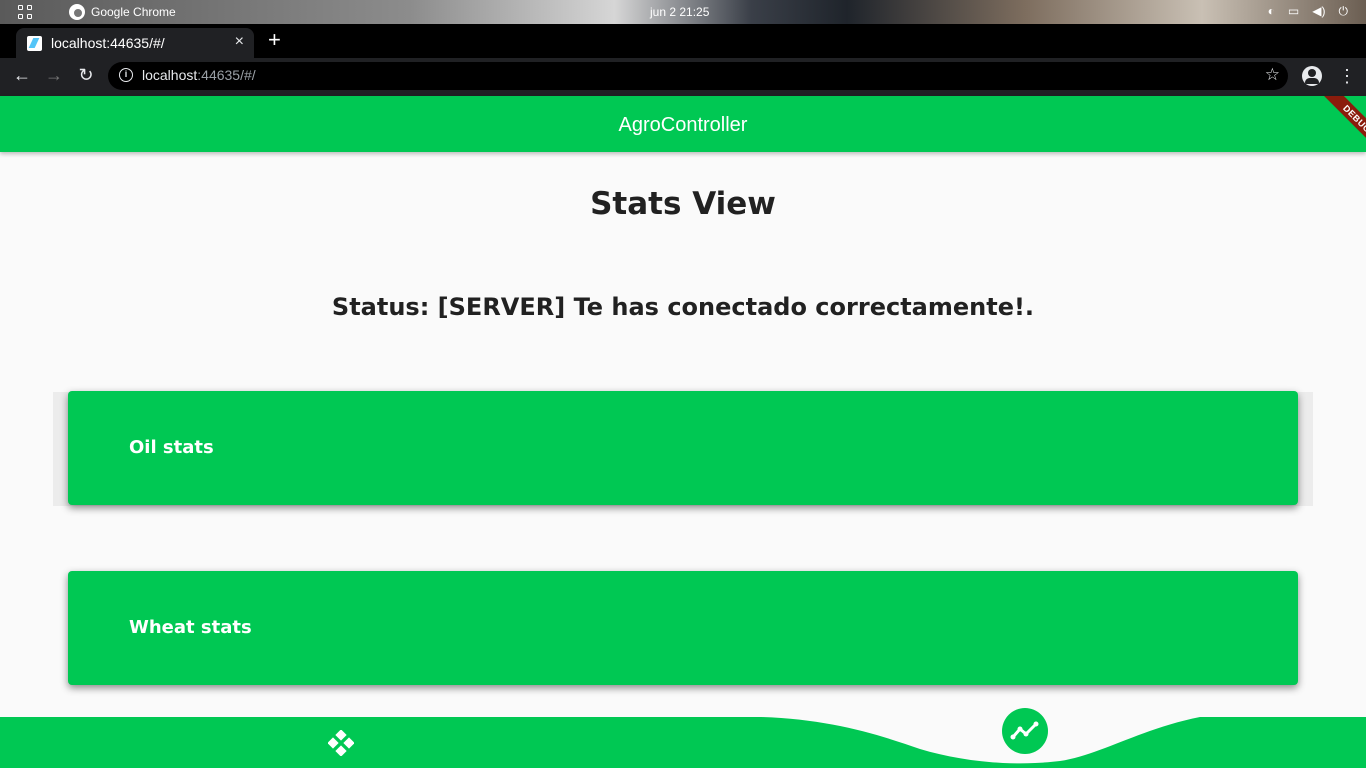 The image size is (1366, 768). I want to click on new-tab-button: +, so click(274, 40).